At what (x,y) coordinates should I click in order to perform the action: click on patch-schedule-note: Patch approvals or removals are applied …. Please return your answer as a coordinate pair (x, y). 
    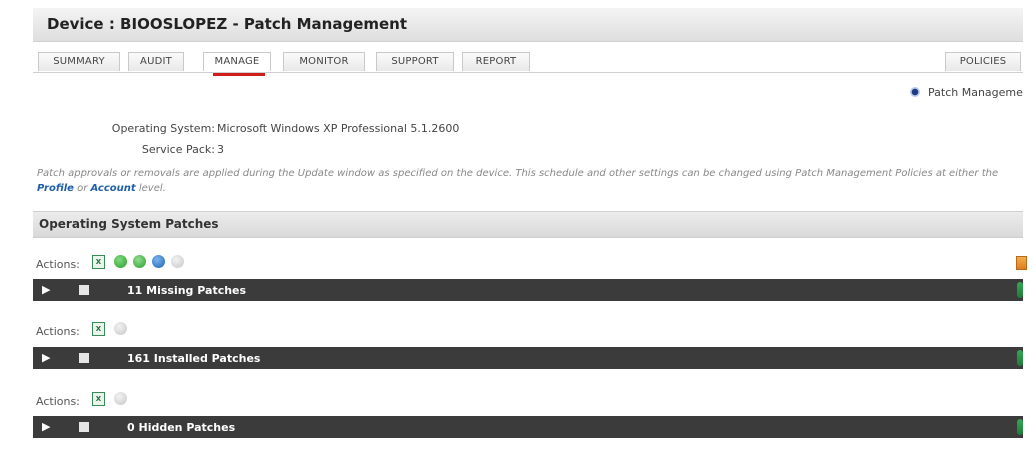
    Looking at the image, I should click on (529, 181).